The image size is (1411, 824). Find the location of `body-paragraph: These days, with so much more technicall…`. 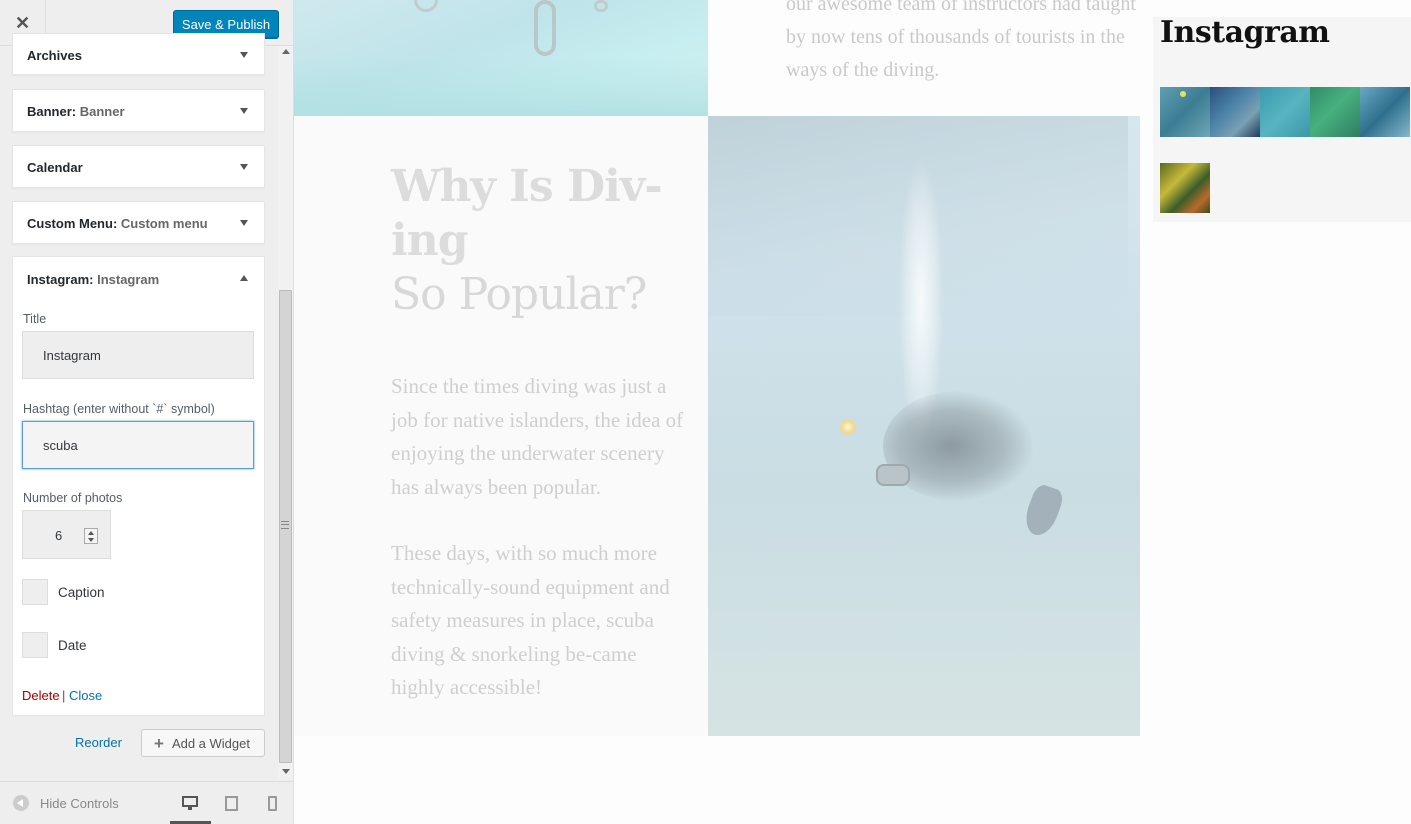

body-paragraph: These days, with so much more technicall… is located at coordinates (530, 620).